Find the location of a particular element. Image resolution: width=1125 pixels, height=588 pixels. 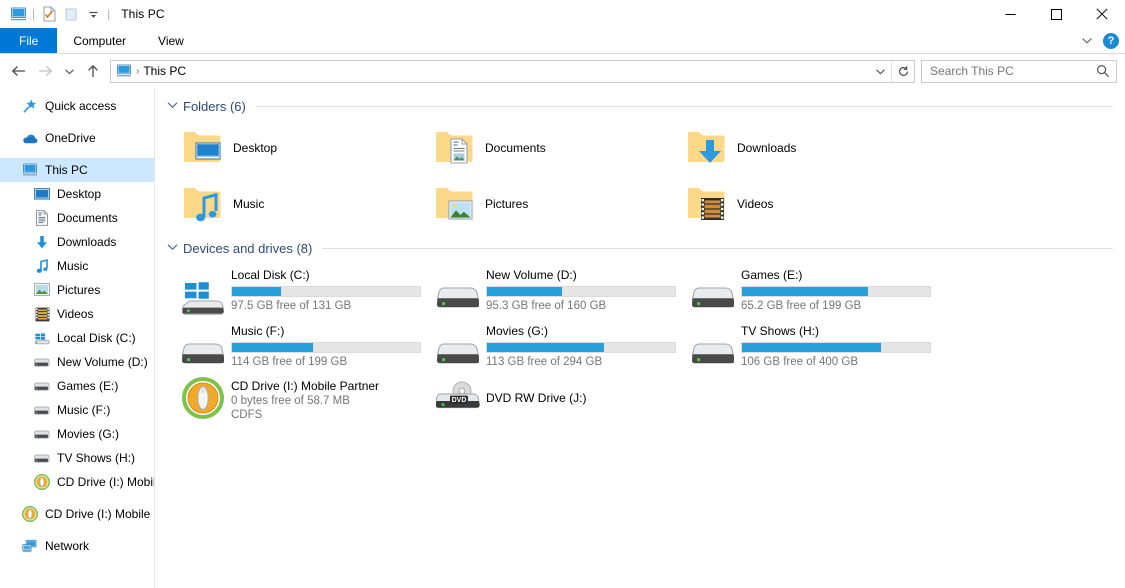

folder-tile: Videos is located at coordinates (797, 204).